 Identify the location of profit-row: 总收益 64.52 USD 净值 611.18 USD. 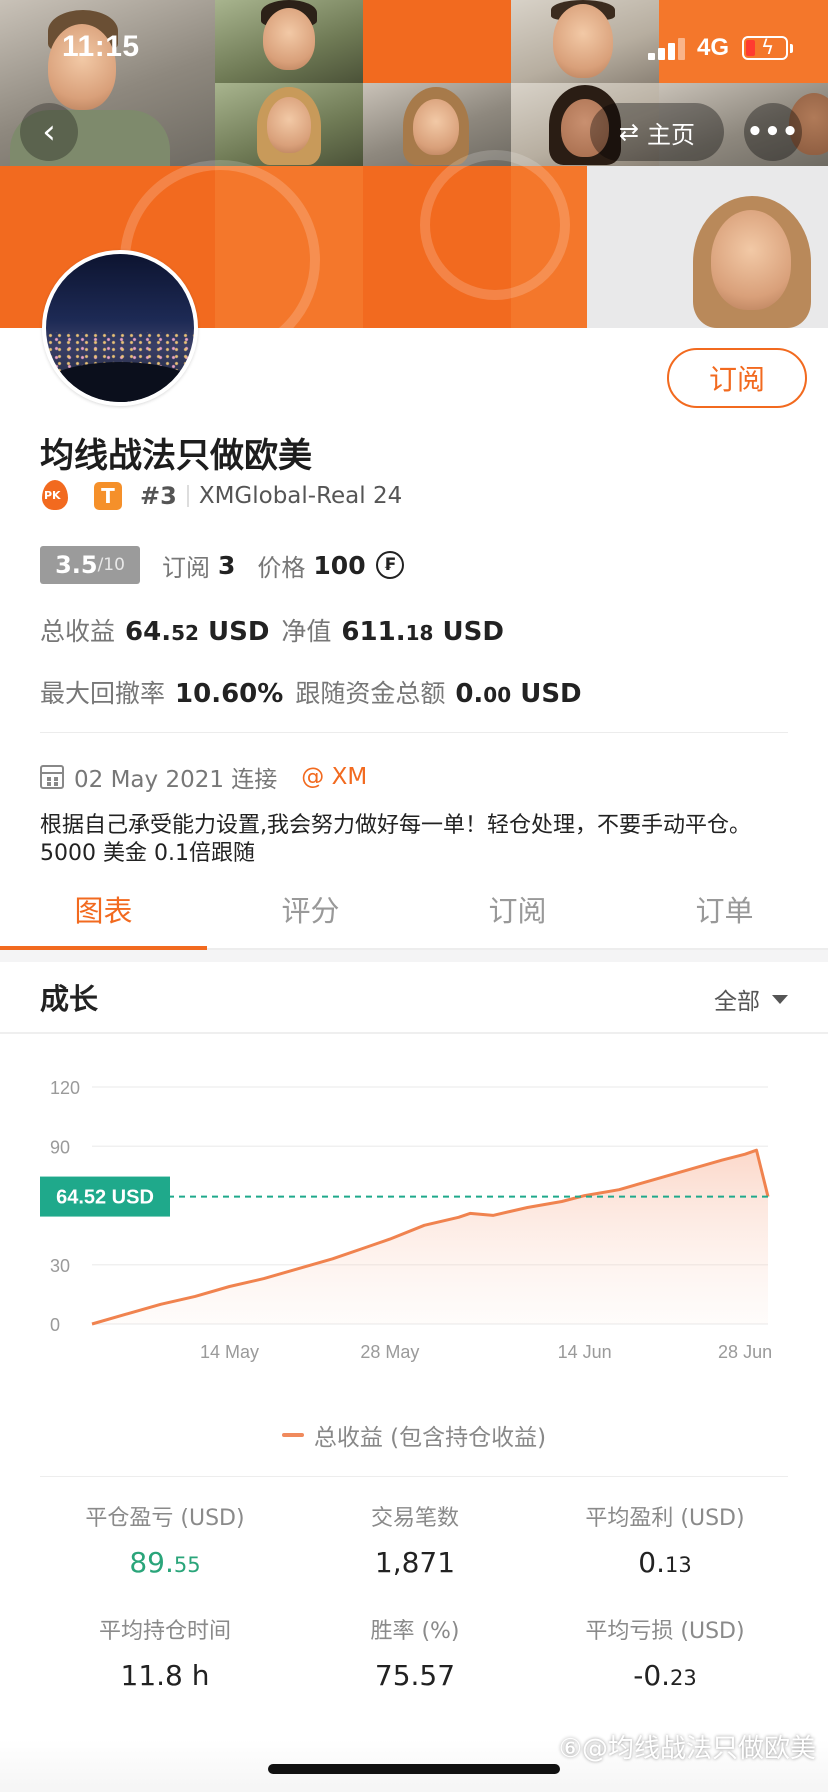
(278, 630).